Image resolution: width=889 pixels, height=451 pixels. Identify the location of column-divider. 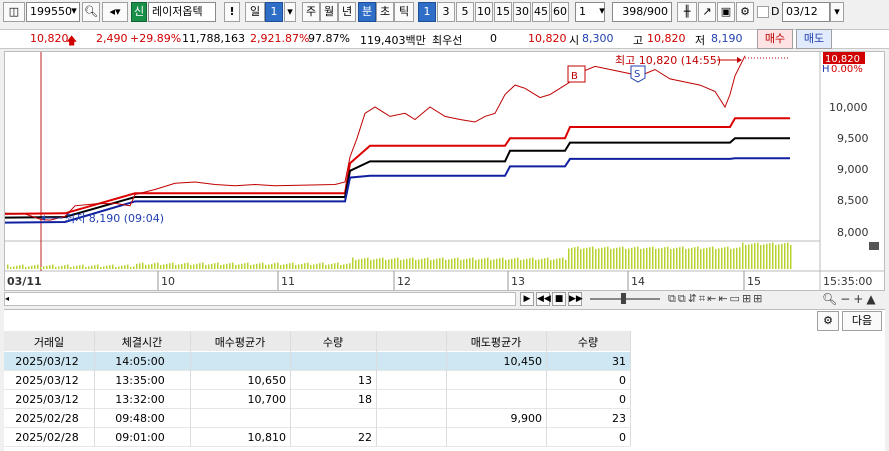
(630, 388).